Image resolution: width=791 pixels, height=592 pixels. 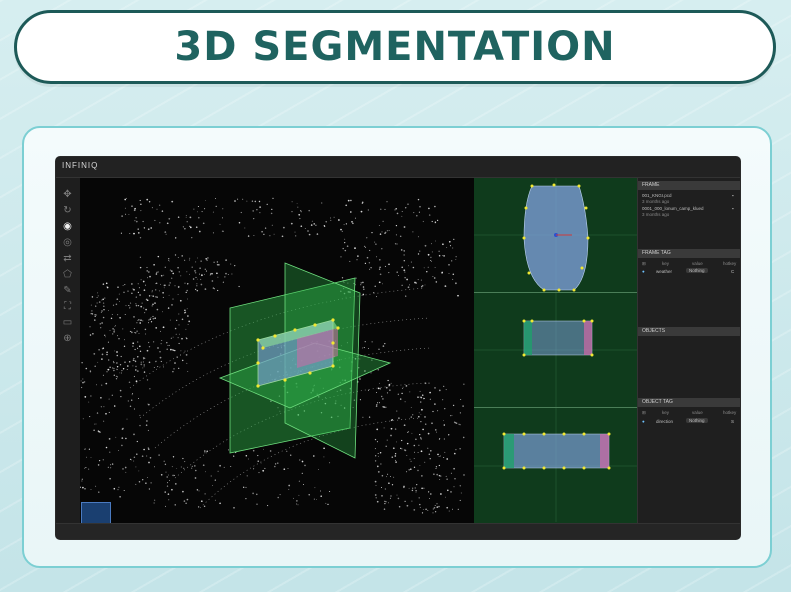 I want to click on top-view, so click(x=555, y=235).